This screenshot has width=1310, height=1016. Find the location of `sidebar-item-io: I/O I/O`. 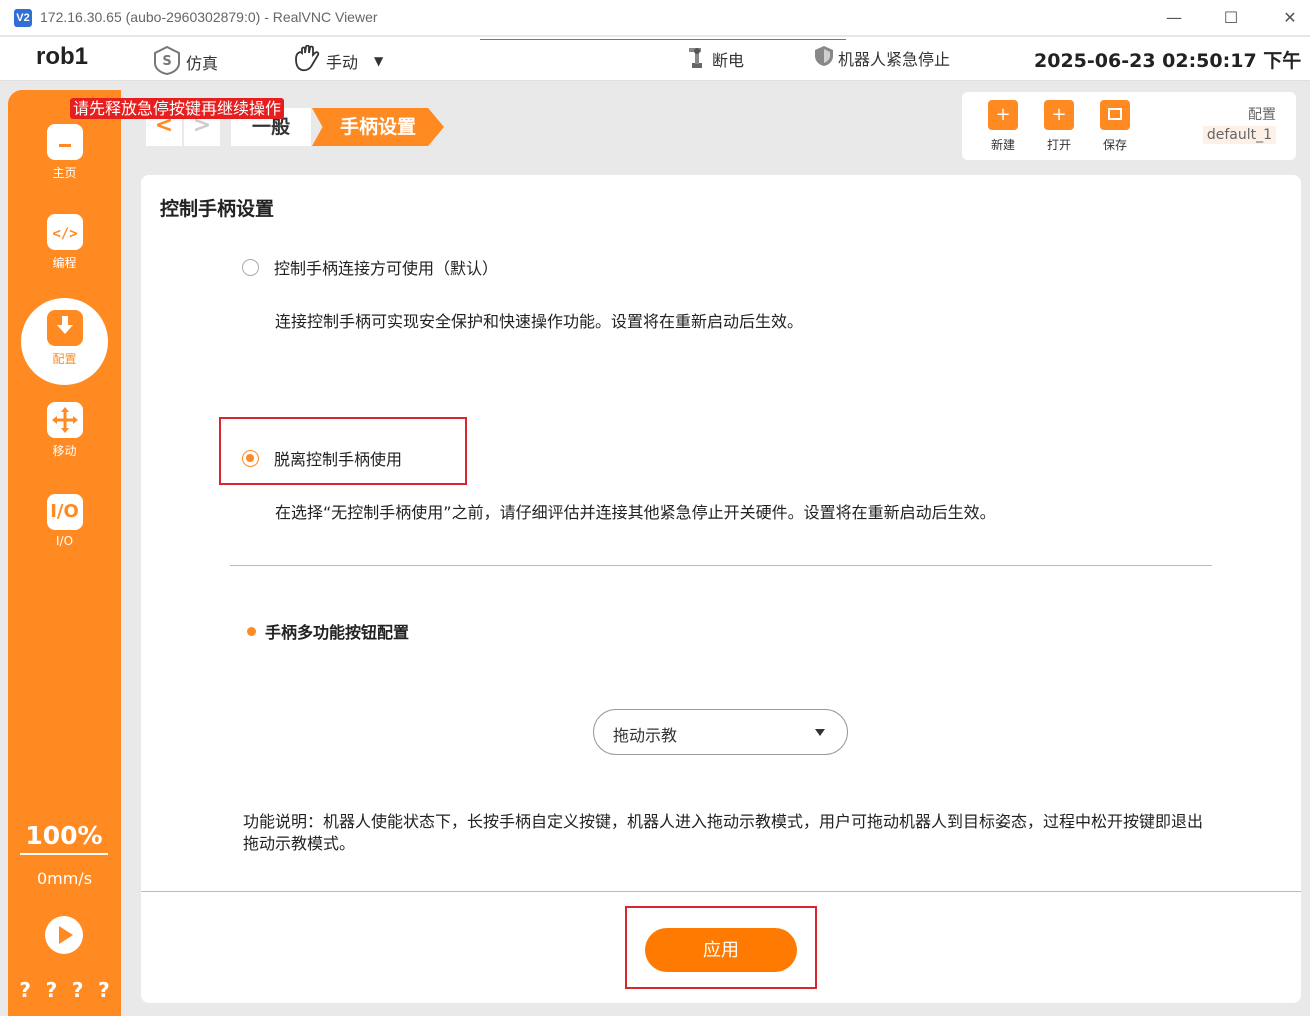

sidebar-item-io: I/O I/O is located at coordinates (64, 521).